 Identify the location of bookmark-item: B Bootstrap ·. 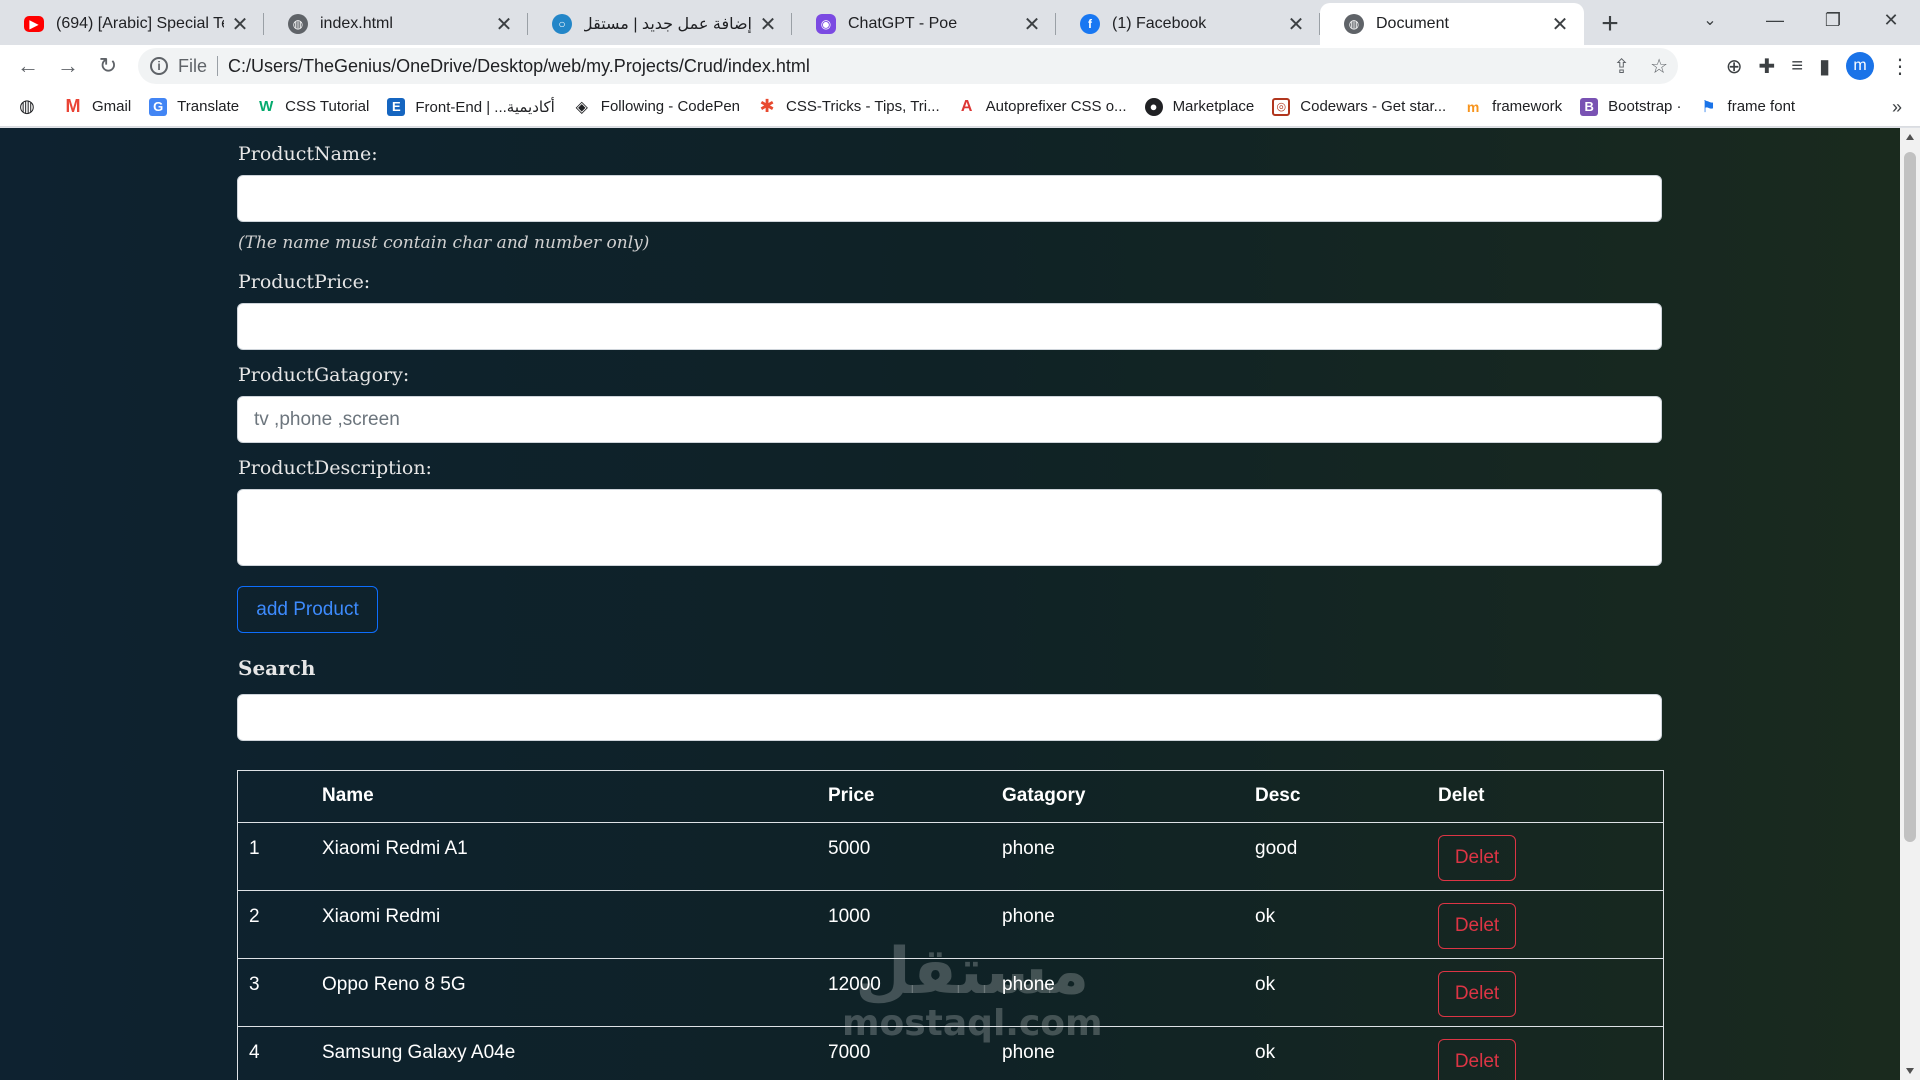
(1631, 106).